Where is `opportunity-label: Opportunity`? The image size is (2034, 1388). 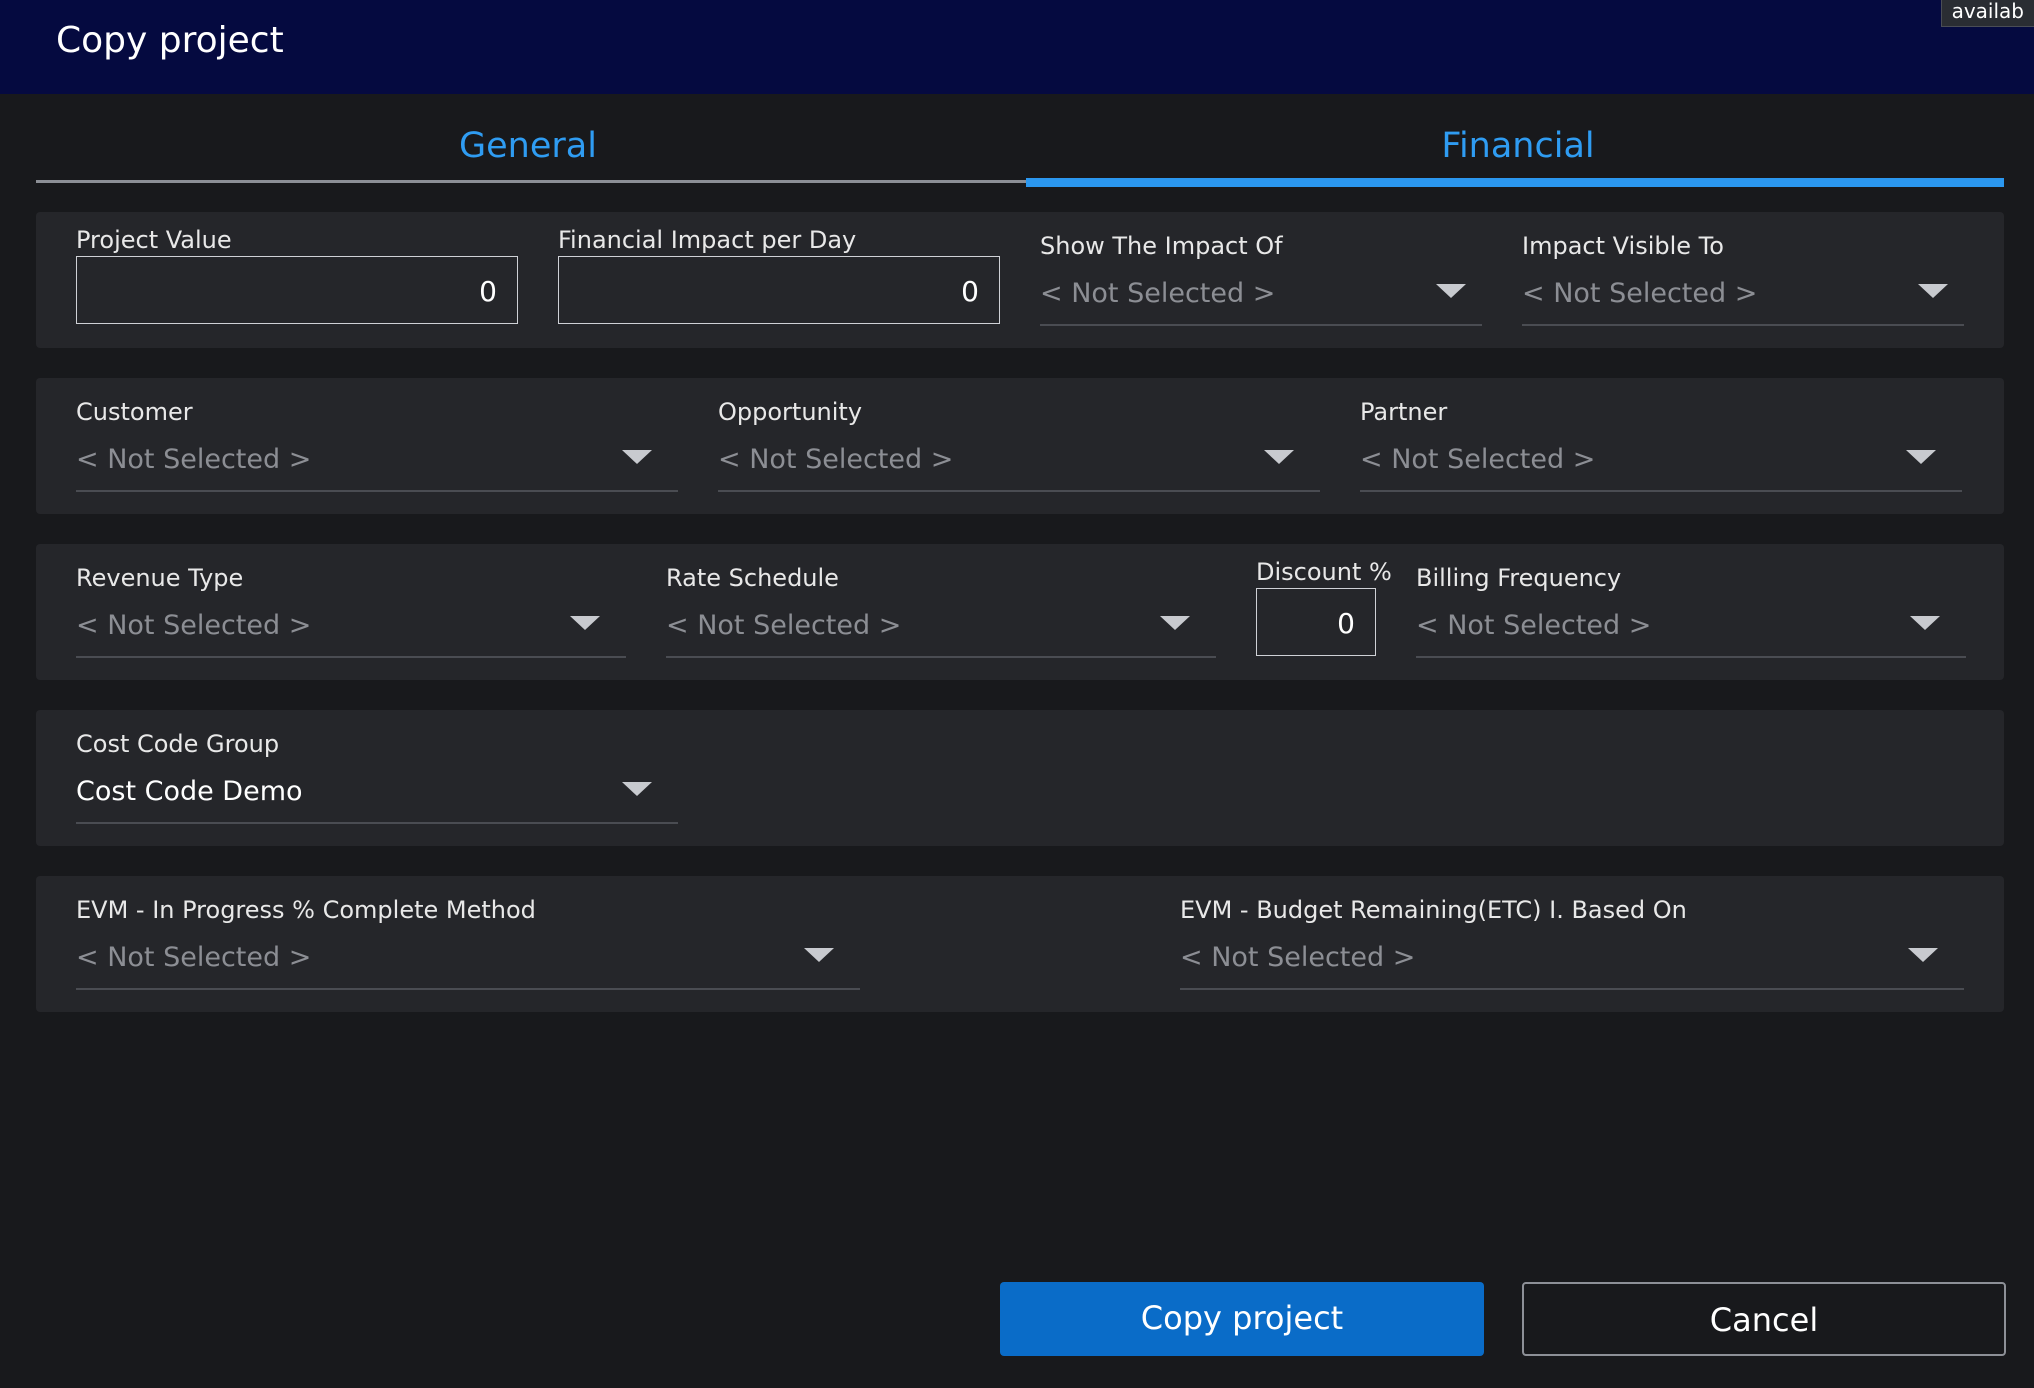 opportunity-label: Opportunity is located at coordinates (790, 412).